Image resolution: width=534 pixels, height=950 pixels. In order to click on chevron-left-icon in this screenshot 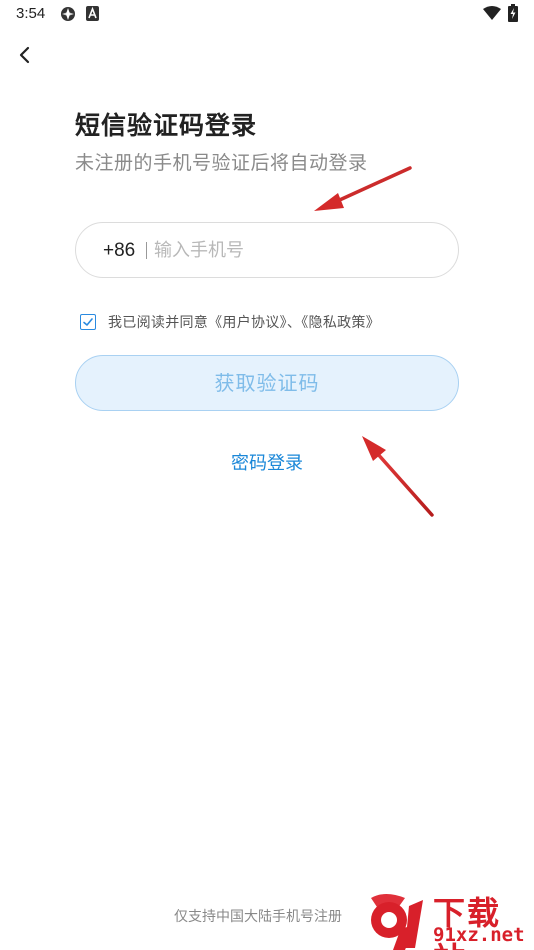, I will do `click(24, 55)`.